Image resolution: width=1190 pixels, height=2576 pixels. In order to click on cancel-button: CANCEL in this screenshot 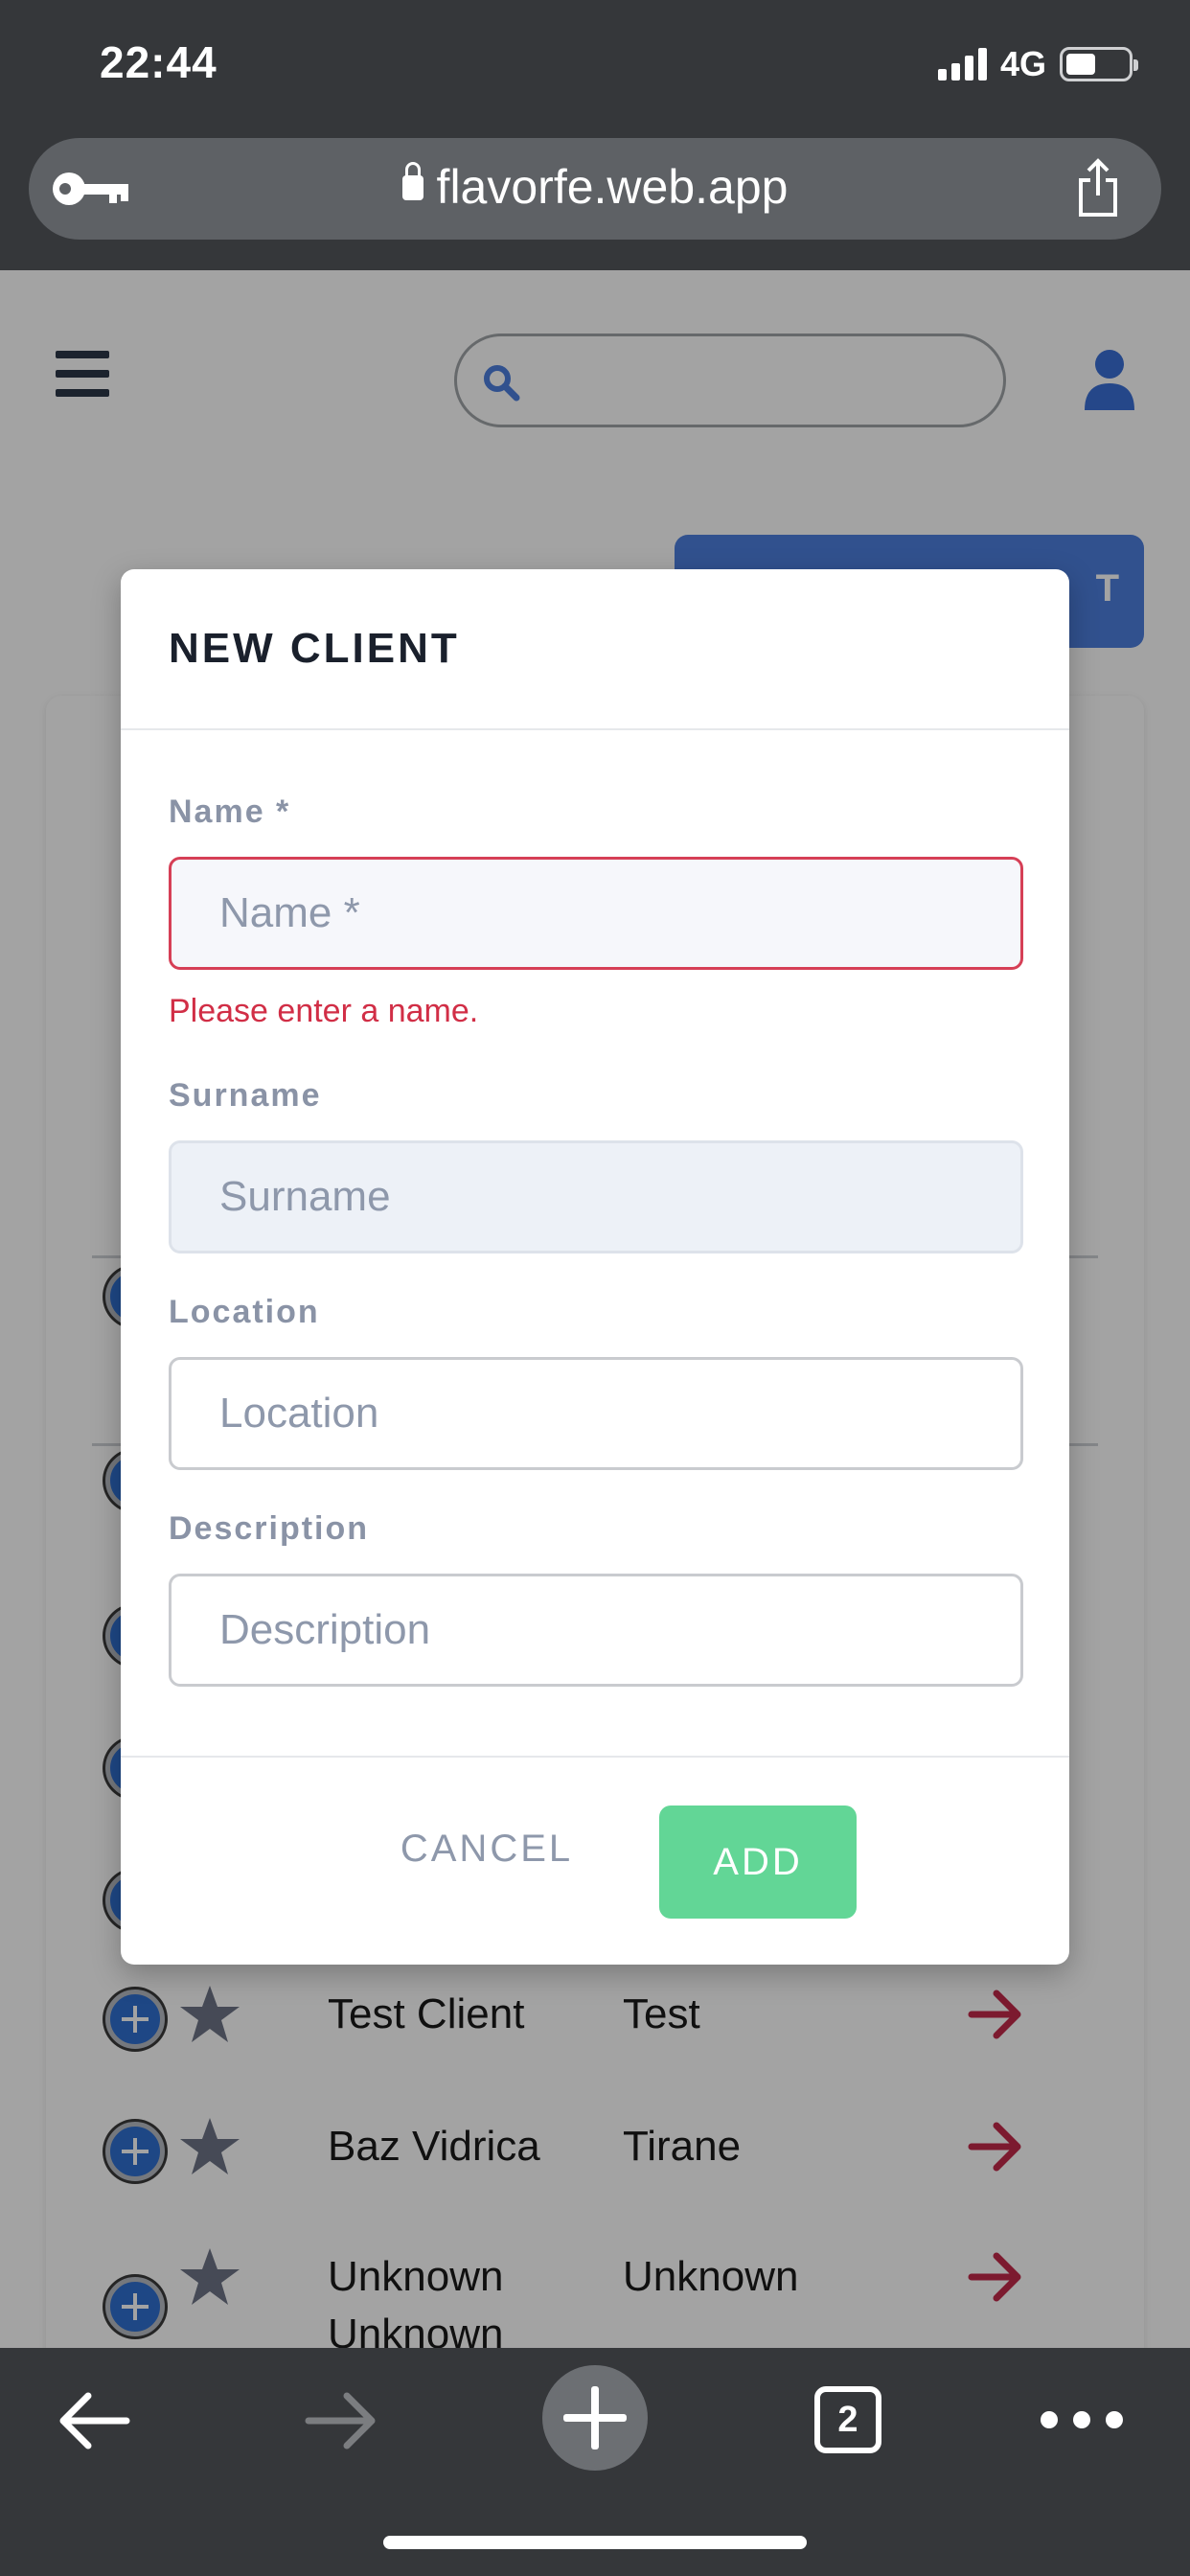, I will do `click(487, 1848)`.